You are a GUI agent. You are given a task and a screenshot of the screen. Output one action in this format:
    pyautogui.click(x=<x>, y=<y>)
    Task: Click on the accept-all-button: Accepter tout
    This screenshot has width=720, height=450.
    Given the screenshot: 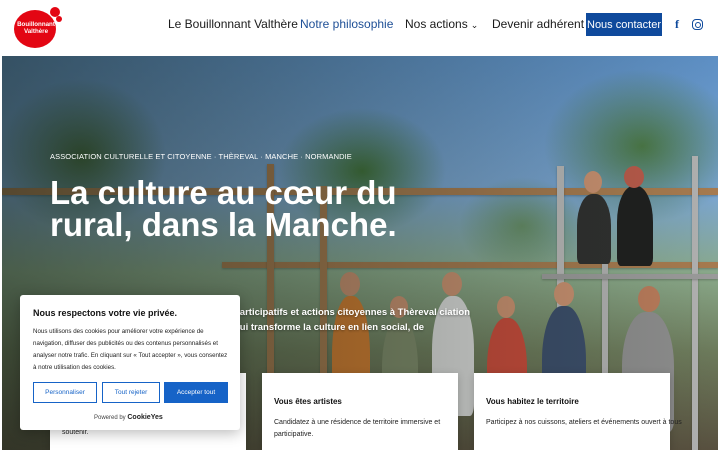 What is the action you would take?
    pyautogui.click(x=196, y=392)
    